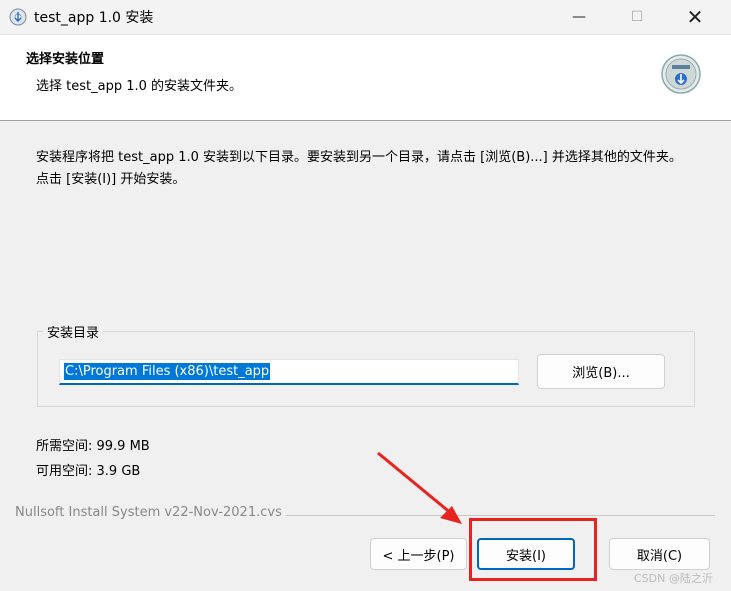 The image size is (731, 591). What do you see at coordinates (93, 459) in the screenshot?
I see `space-info: 所需空间: 99.9 MB 可用空间: 3.9 GB` at bounding box center [93, 459].